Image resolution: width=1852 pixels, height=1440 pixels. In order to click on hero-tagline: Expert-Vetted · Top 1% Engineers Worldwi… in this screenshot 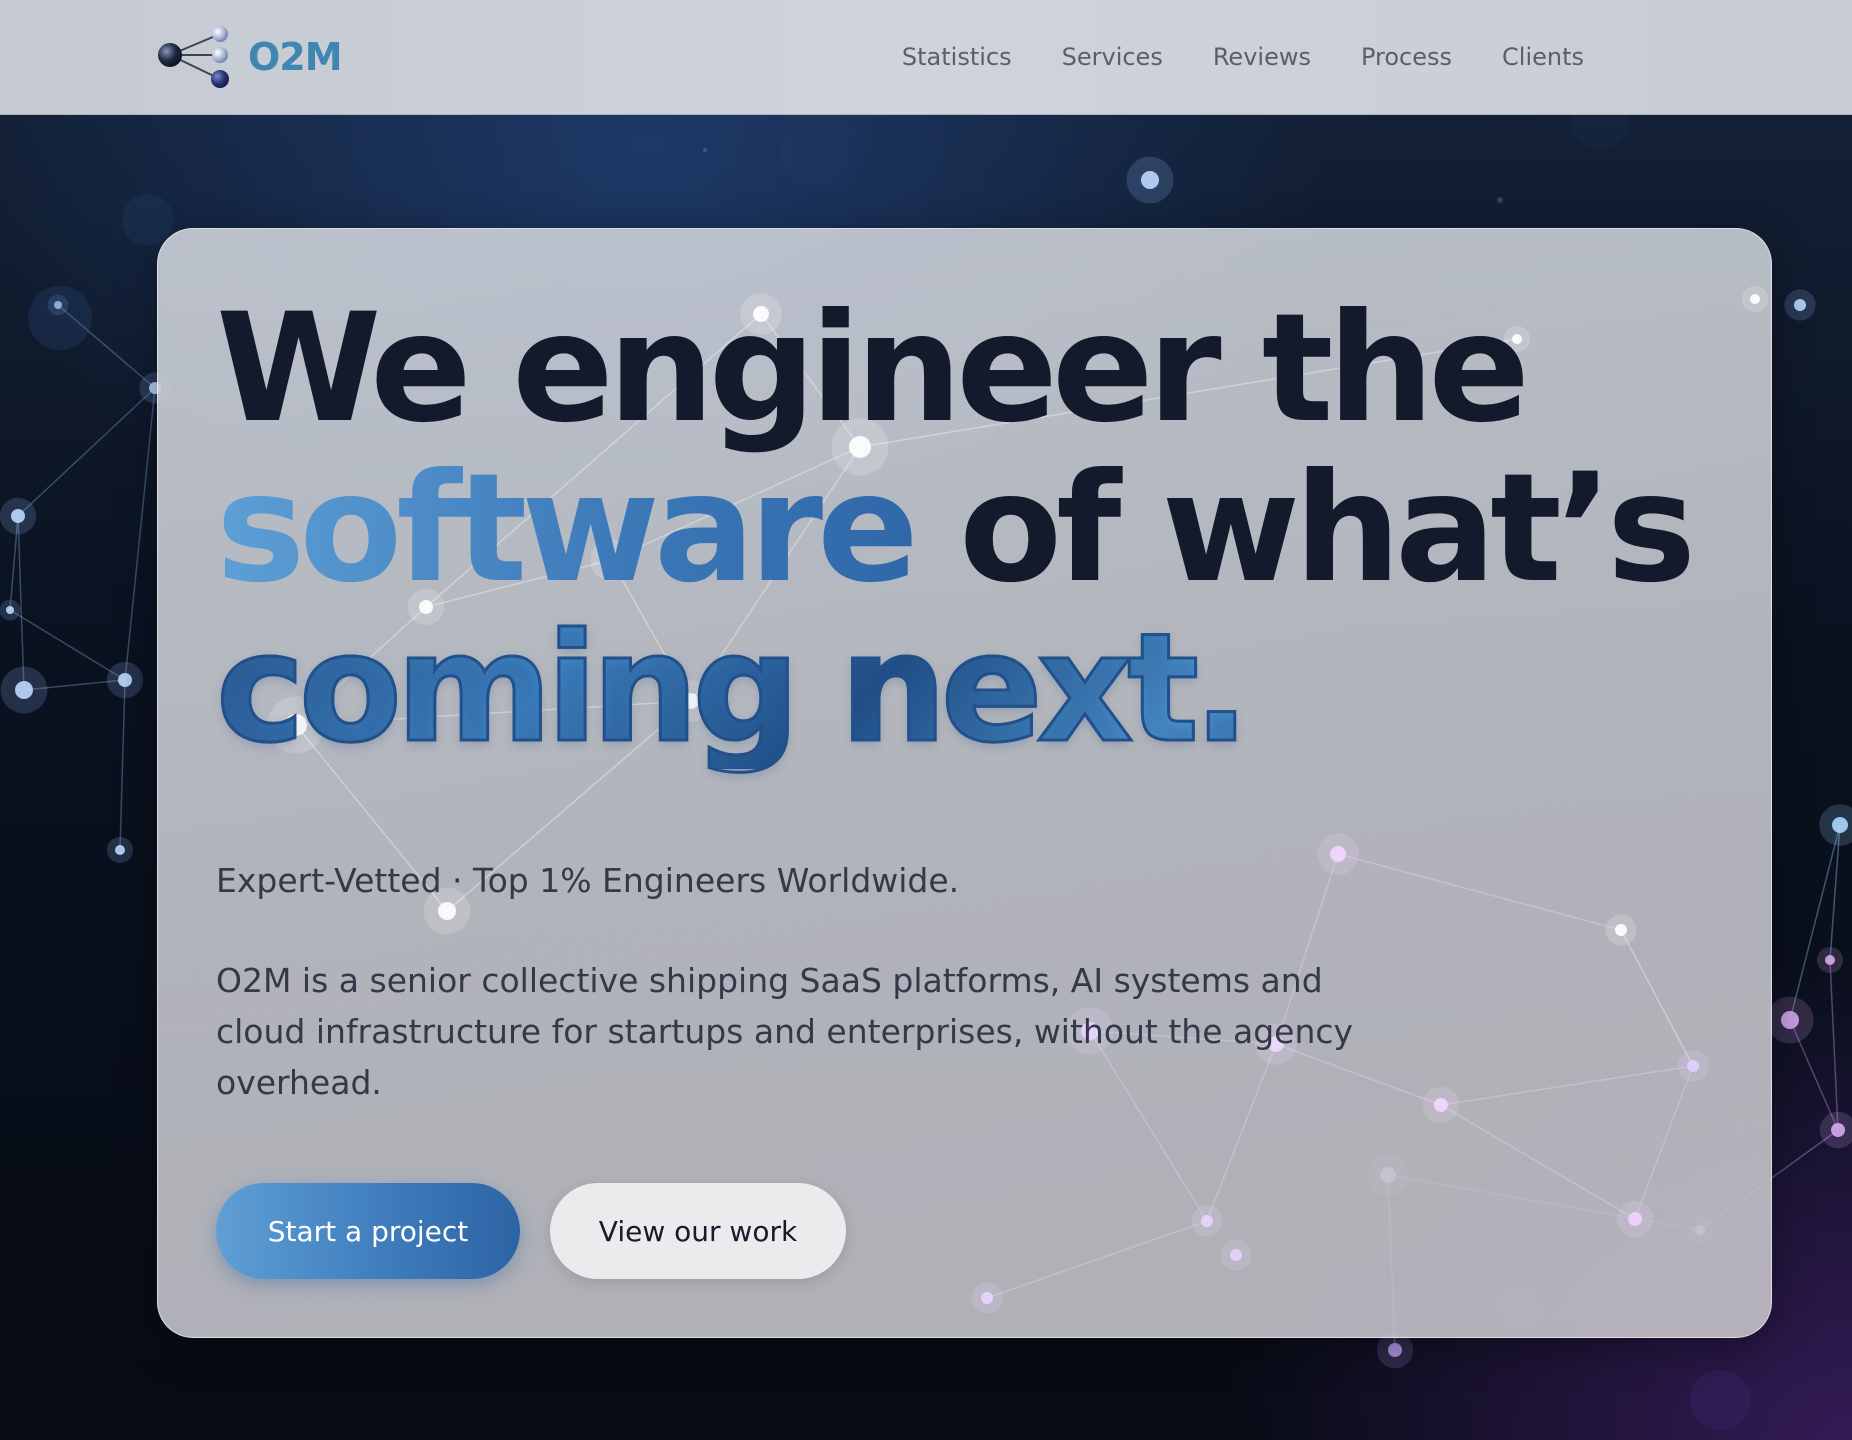, I will do `click(588, 880)`.